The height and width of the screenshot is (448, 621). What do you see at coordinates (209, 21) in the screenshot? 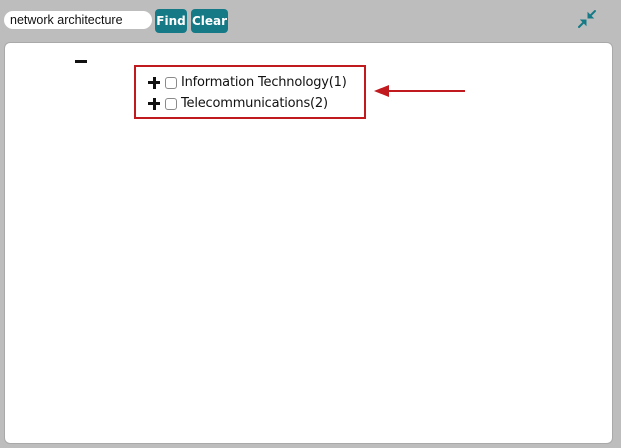
I see `clear-button: Clear` at bounding box center [209, 21].